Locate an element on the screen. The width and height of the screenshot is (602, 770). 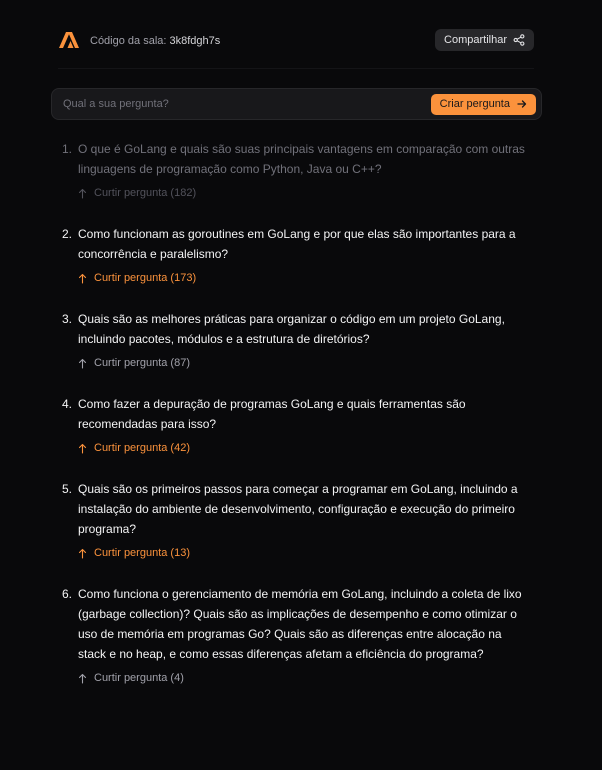
like-question-button: Curtir pergunta (182) is located at coordinates (305, 193).